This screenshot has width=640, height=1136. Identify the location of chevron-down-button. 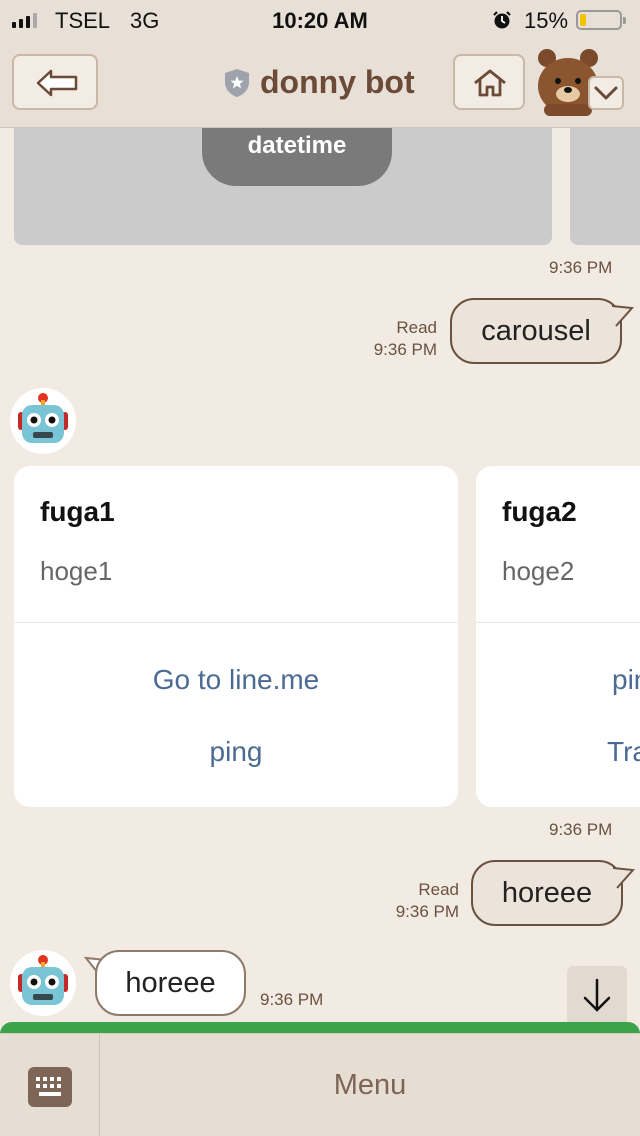
(606, 93).